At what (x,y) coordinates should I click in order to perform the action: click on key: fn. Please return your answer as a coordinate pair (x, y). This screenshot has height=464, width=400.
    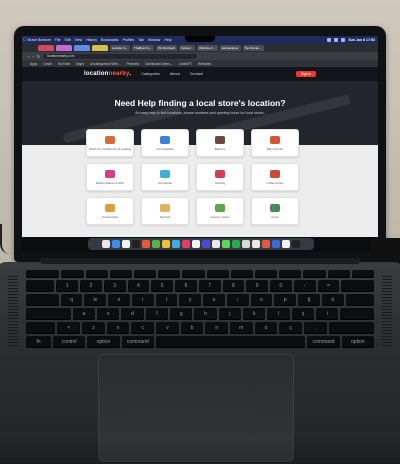
    Looking at the image, I should click on (38, 342).